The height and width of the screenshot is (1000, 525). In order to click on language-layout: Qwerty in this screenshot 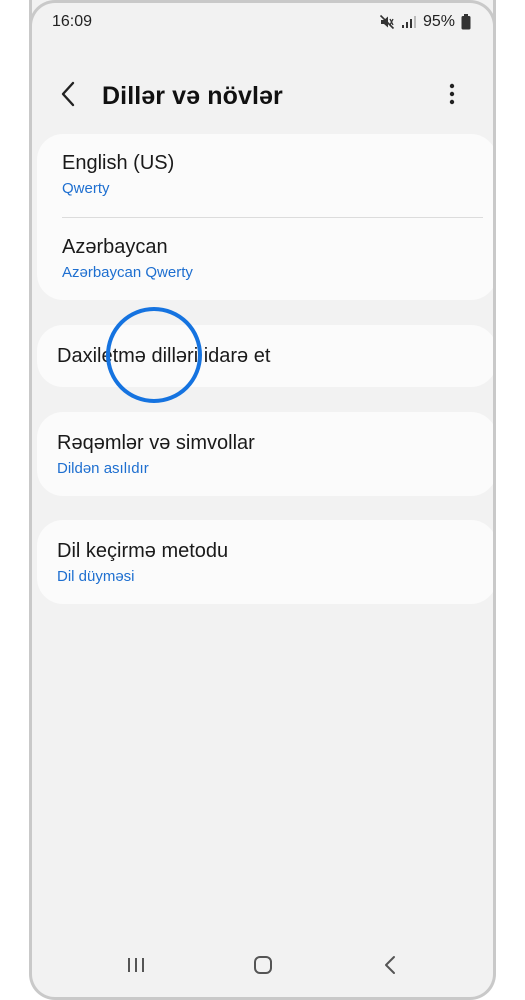, I will do `click(86, 188)`.